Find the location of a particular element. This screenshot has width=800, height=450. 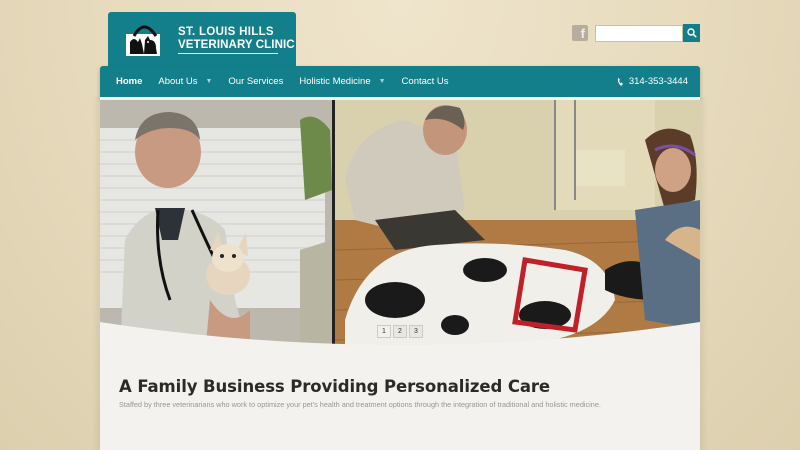

nav-label: Contact Us is located at coordinates (425, 81).